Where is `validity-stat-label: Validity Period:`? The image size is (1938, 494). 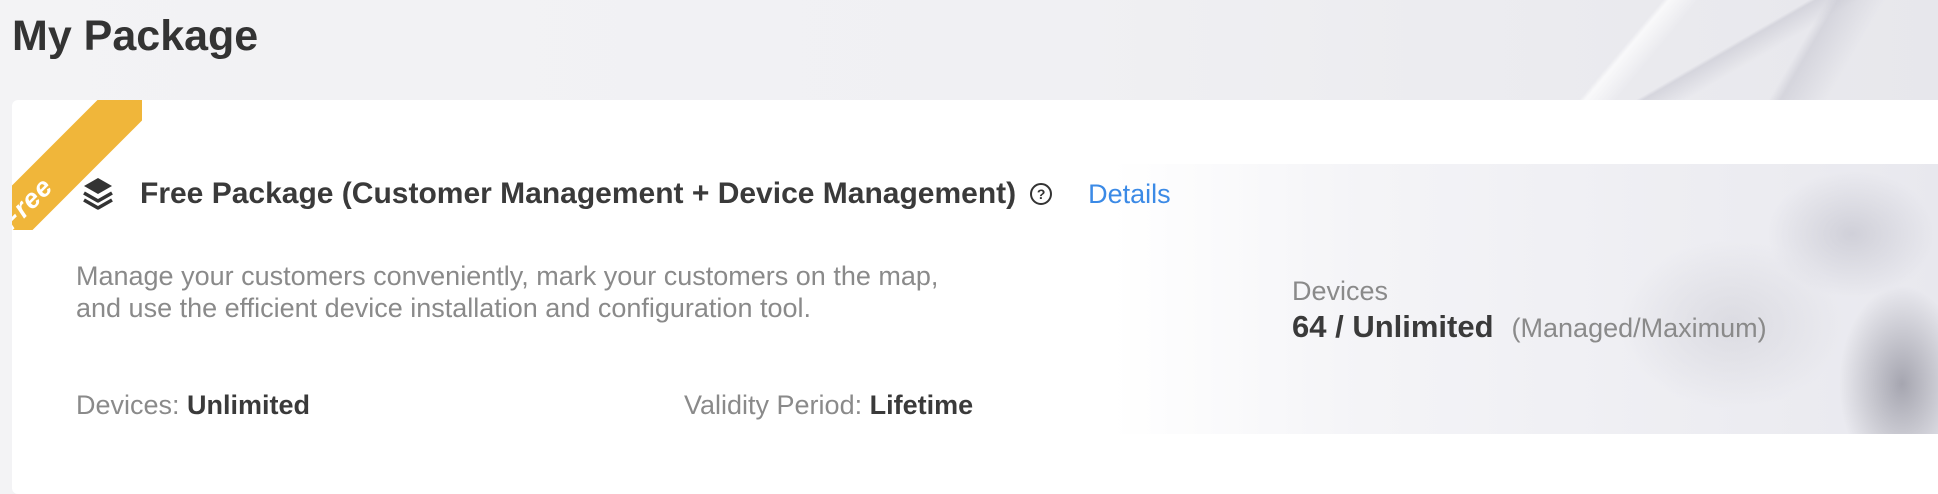
validity-stat-label: Validity Period: is located at coordinates (773, 405).